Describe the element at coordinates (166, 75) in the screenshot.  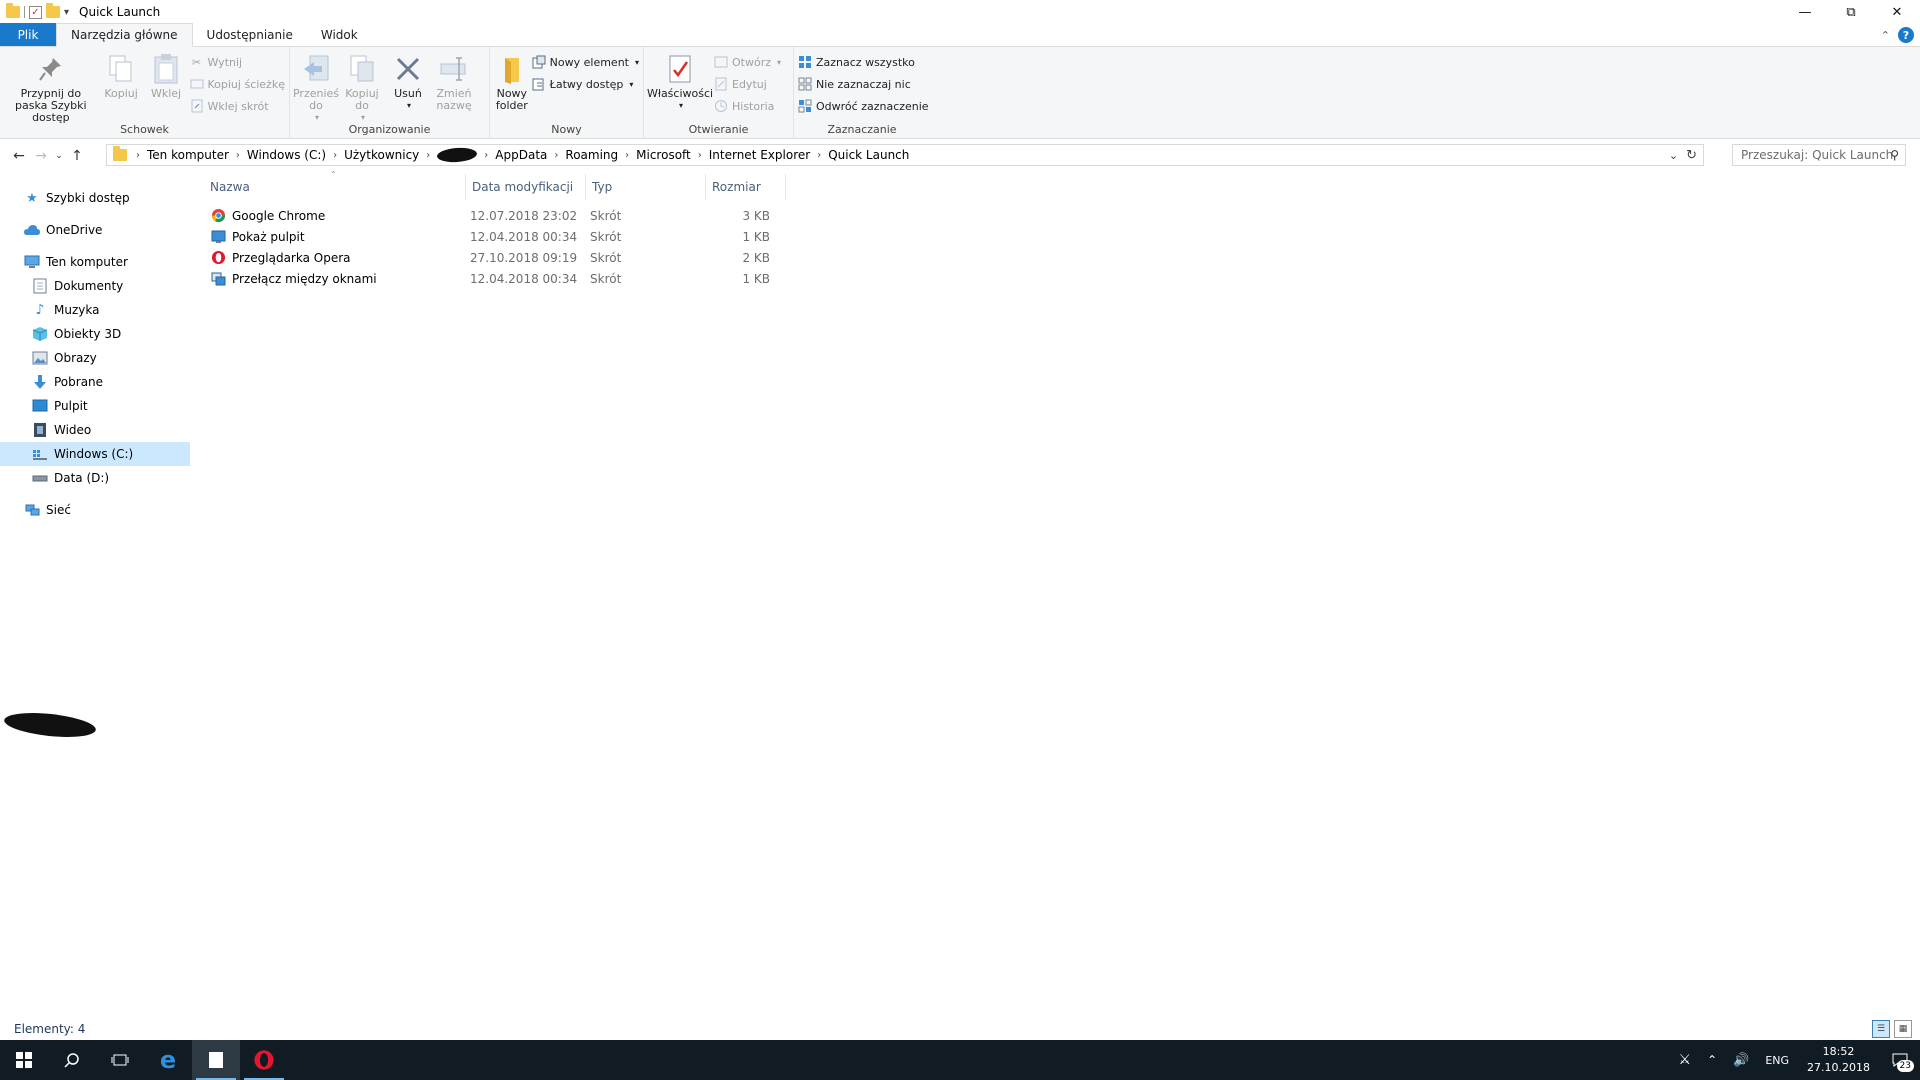
I see `paste-button: Wklej` at that location.